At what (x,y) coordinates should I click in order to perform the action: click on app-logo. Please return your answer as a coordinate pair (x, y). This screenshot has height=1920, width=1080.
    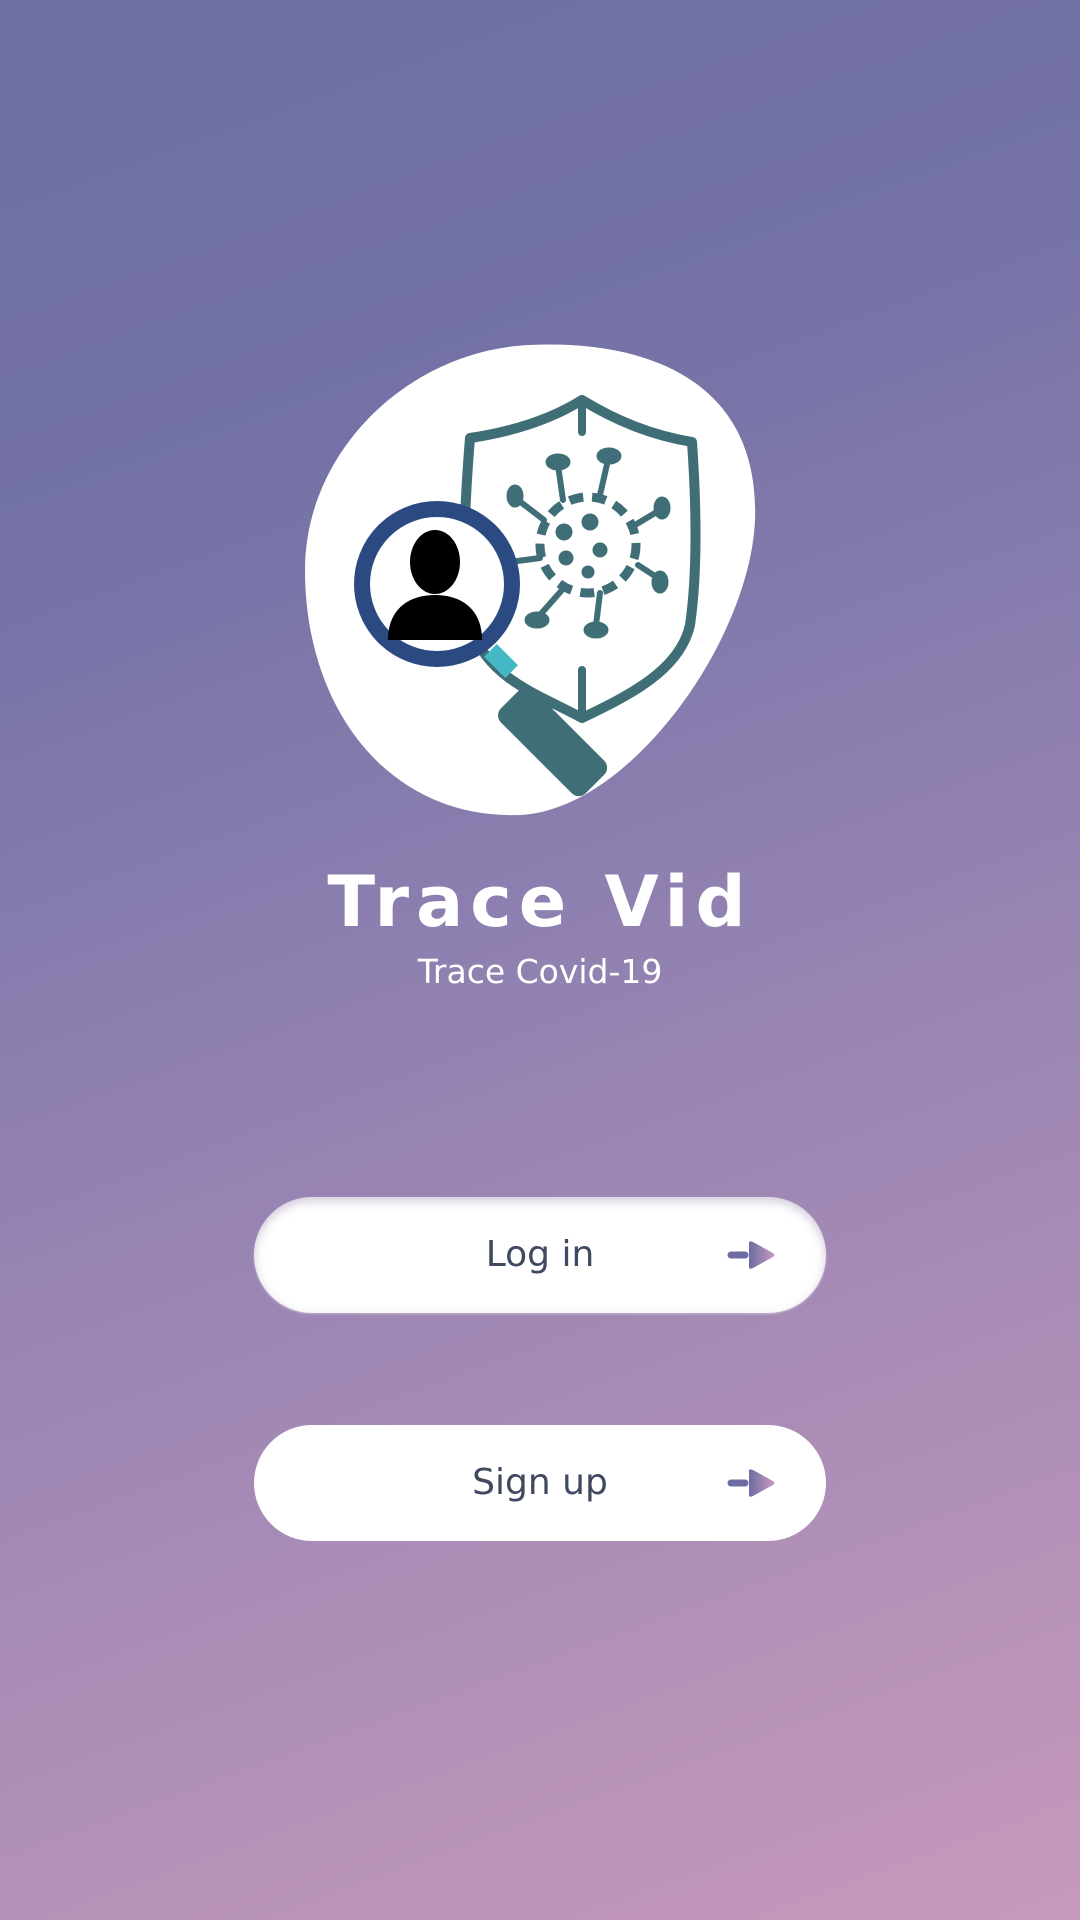
    Looking at the image, I should click on (530, 580).